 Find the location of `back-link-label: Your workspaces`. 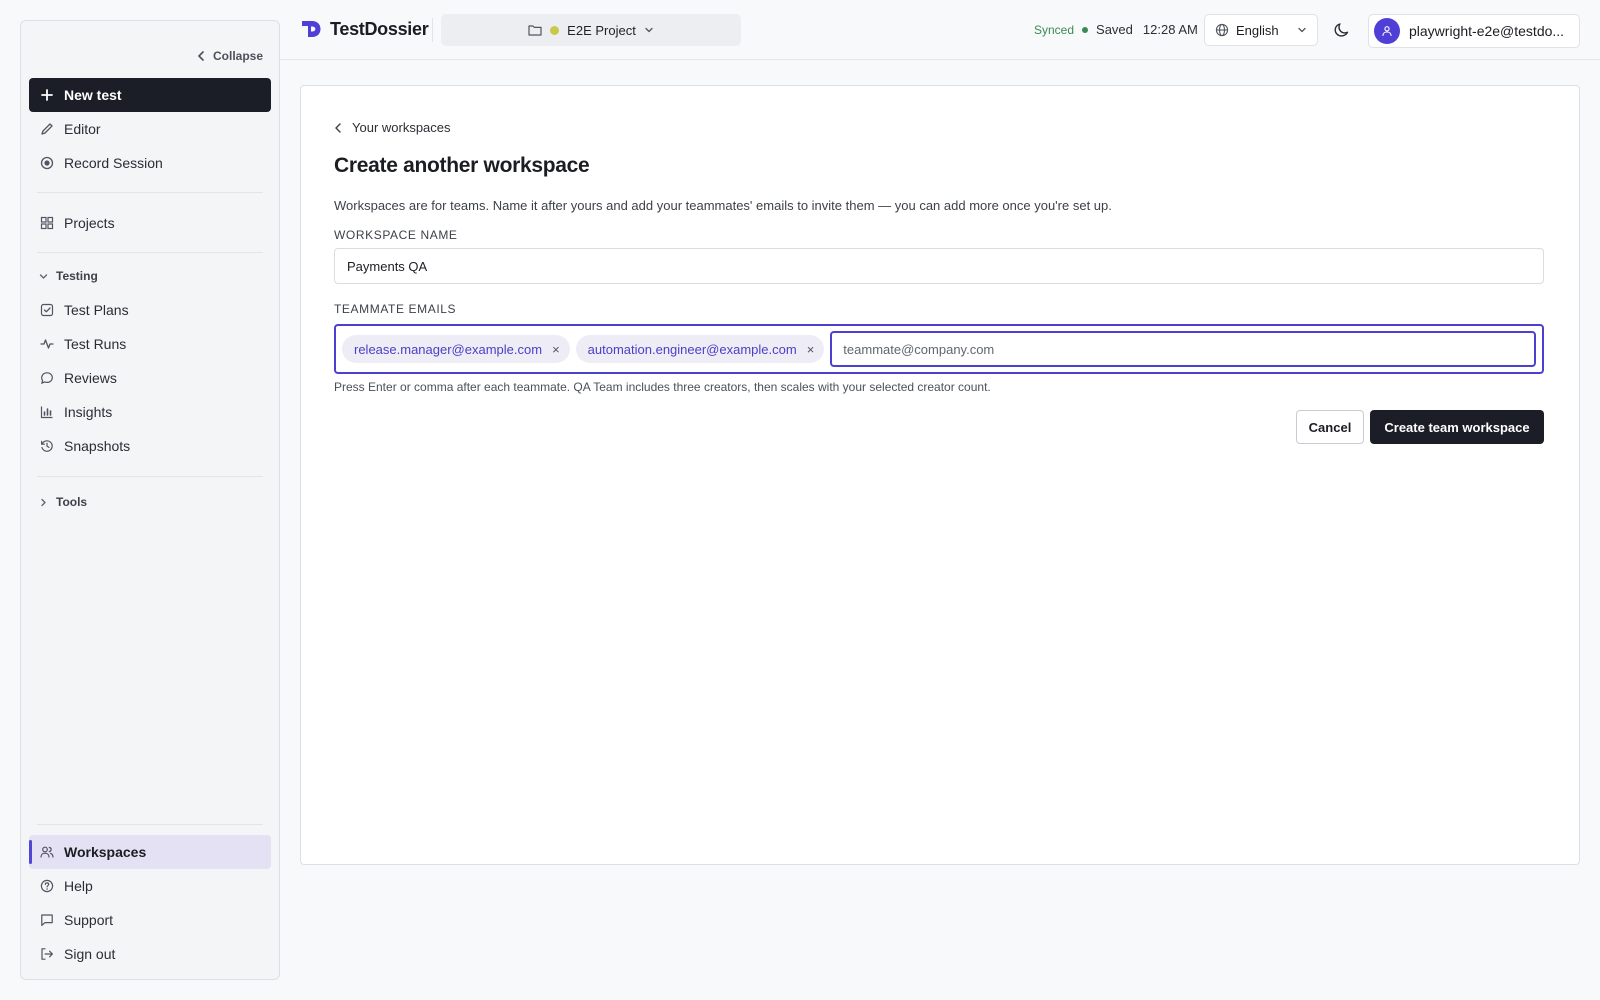

back-link-label: Your workspaces is located at coordinates (401, 127).